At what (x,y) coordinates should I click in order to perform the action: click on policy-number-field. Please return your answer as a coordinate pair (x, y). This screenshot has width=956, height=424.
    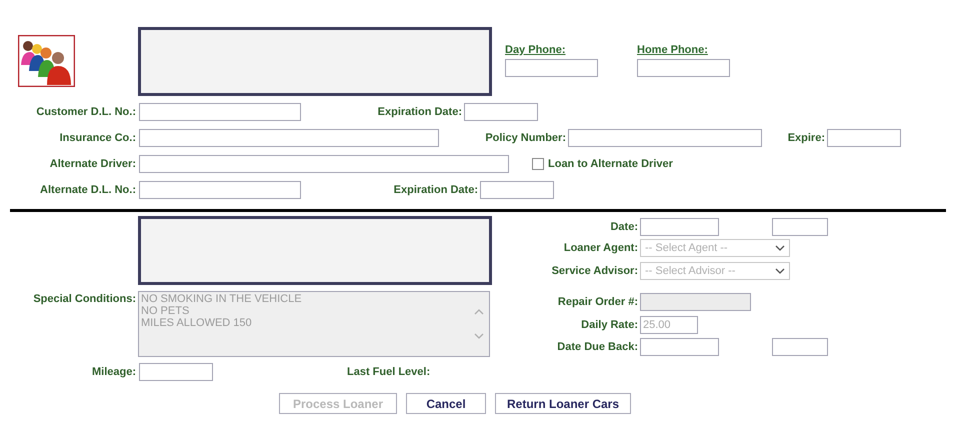
    Looking at the image, I should click on (665, 138).